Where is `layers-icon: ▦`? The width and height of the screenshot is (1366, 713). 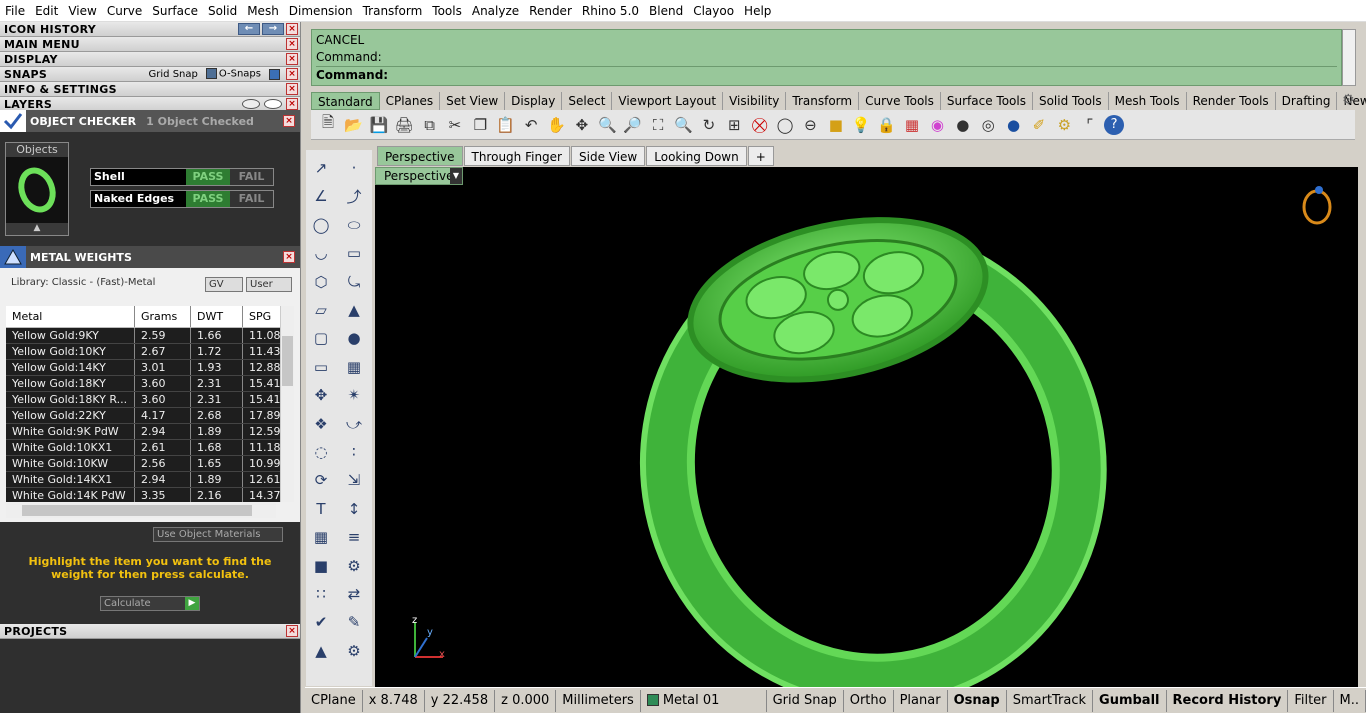
layers-icon: ▦ is located at coordinates (912, 125).